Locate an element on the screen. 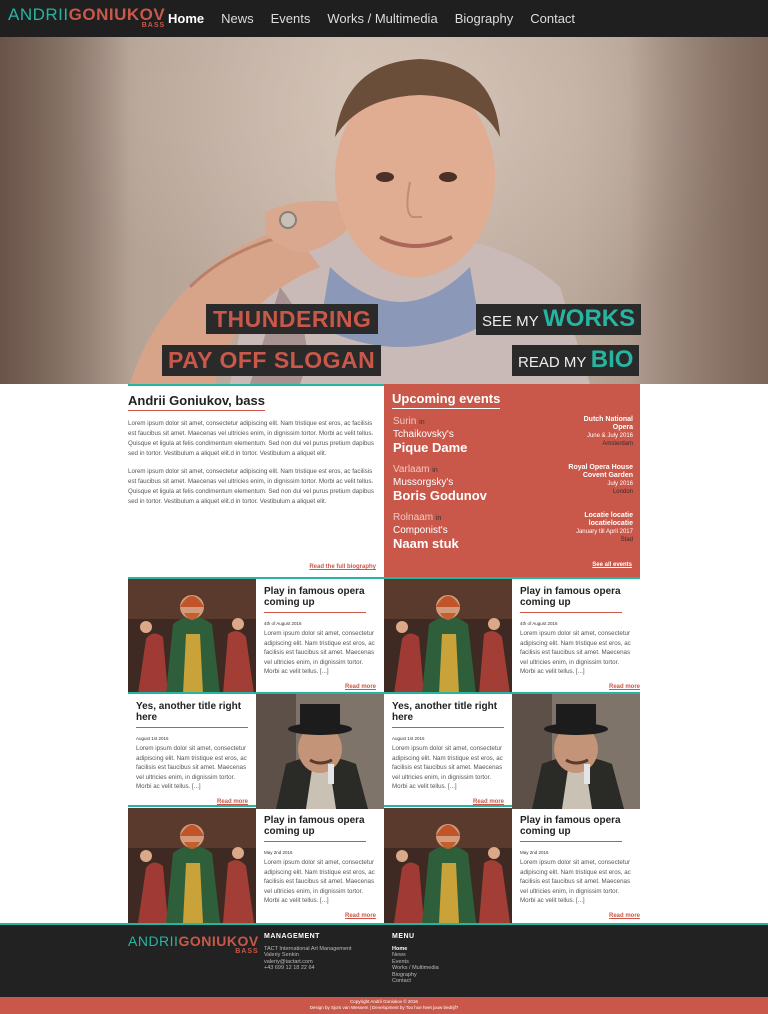 This screenshot has width=768, height=1014. event-city: London is located at coordinates (622, 492).